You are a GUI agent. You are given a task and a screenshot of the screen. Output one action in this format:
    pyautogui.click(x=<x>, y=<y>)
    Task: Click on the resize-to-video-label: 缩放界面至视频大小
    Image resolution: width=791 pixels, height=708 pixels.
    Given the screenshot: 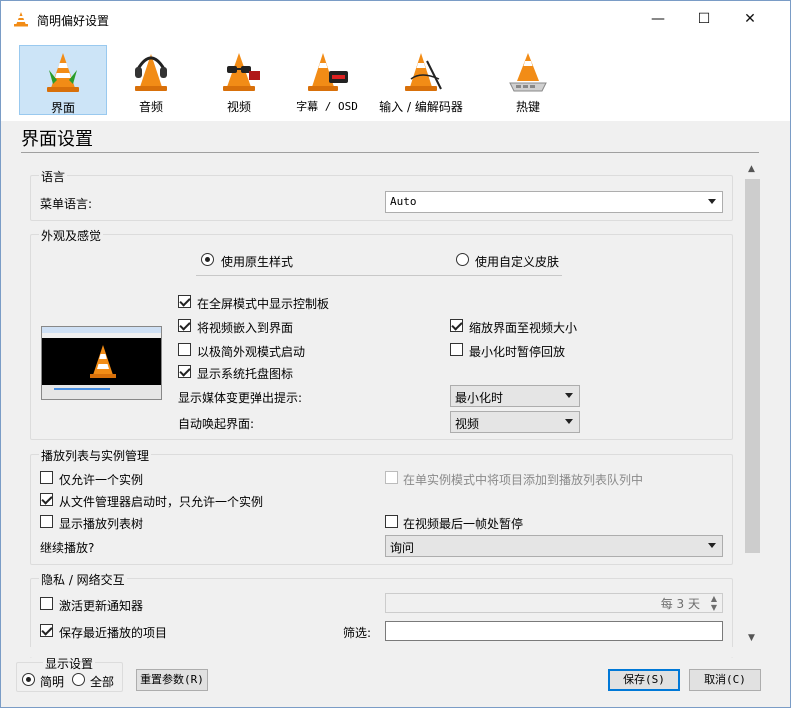 What is the action you would take?
    pyautogui.click(x=523, y=328)
    